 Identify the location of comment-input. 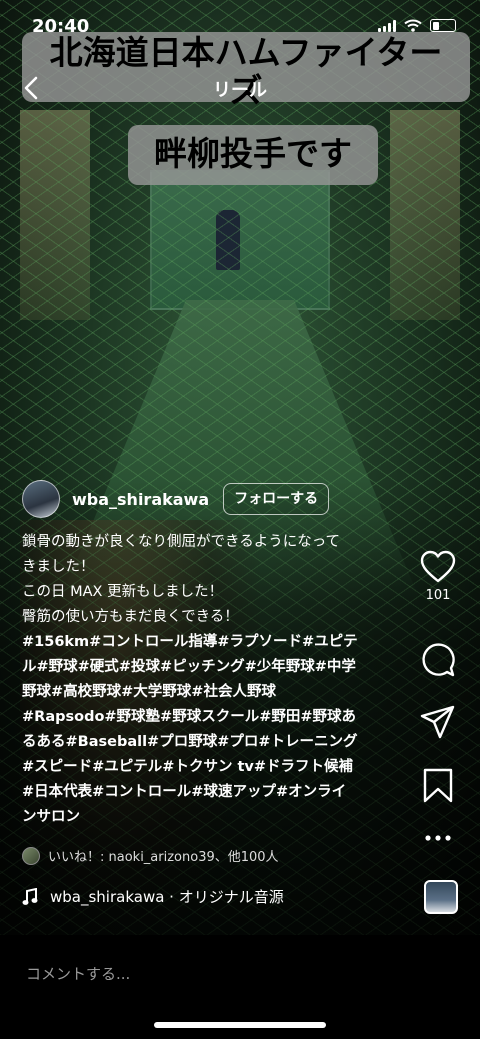
(226, 974).